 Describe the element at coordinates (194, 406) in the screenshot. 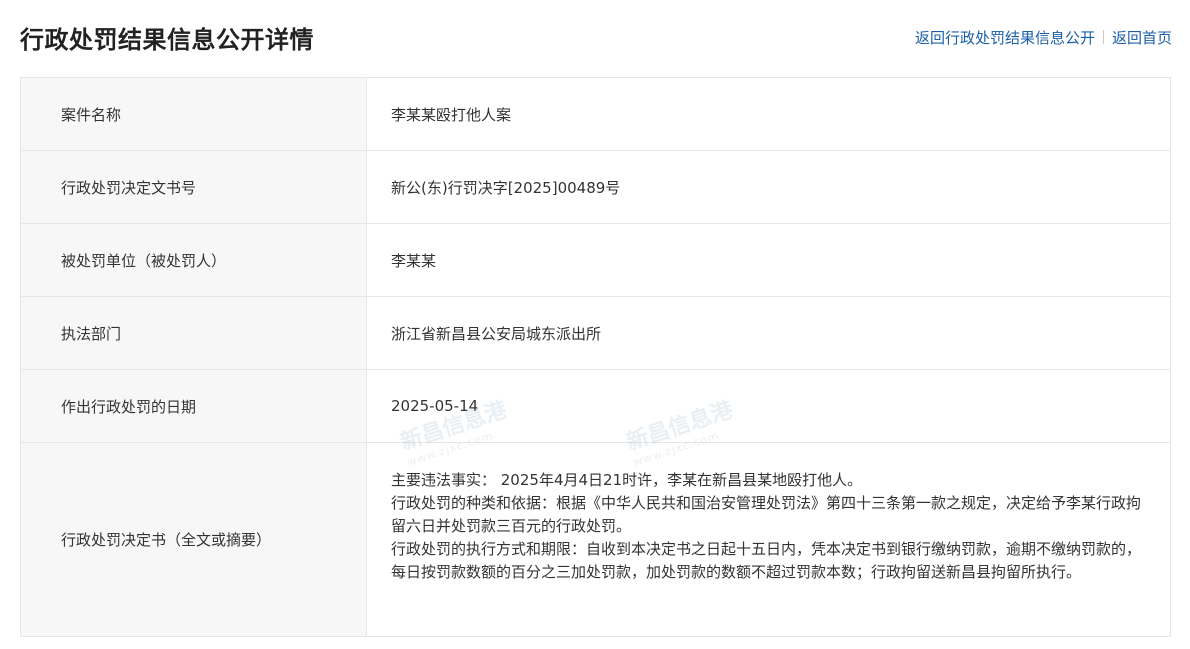

I see `row-label: 作出行政处罚的日期` at that location.